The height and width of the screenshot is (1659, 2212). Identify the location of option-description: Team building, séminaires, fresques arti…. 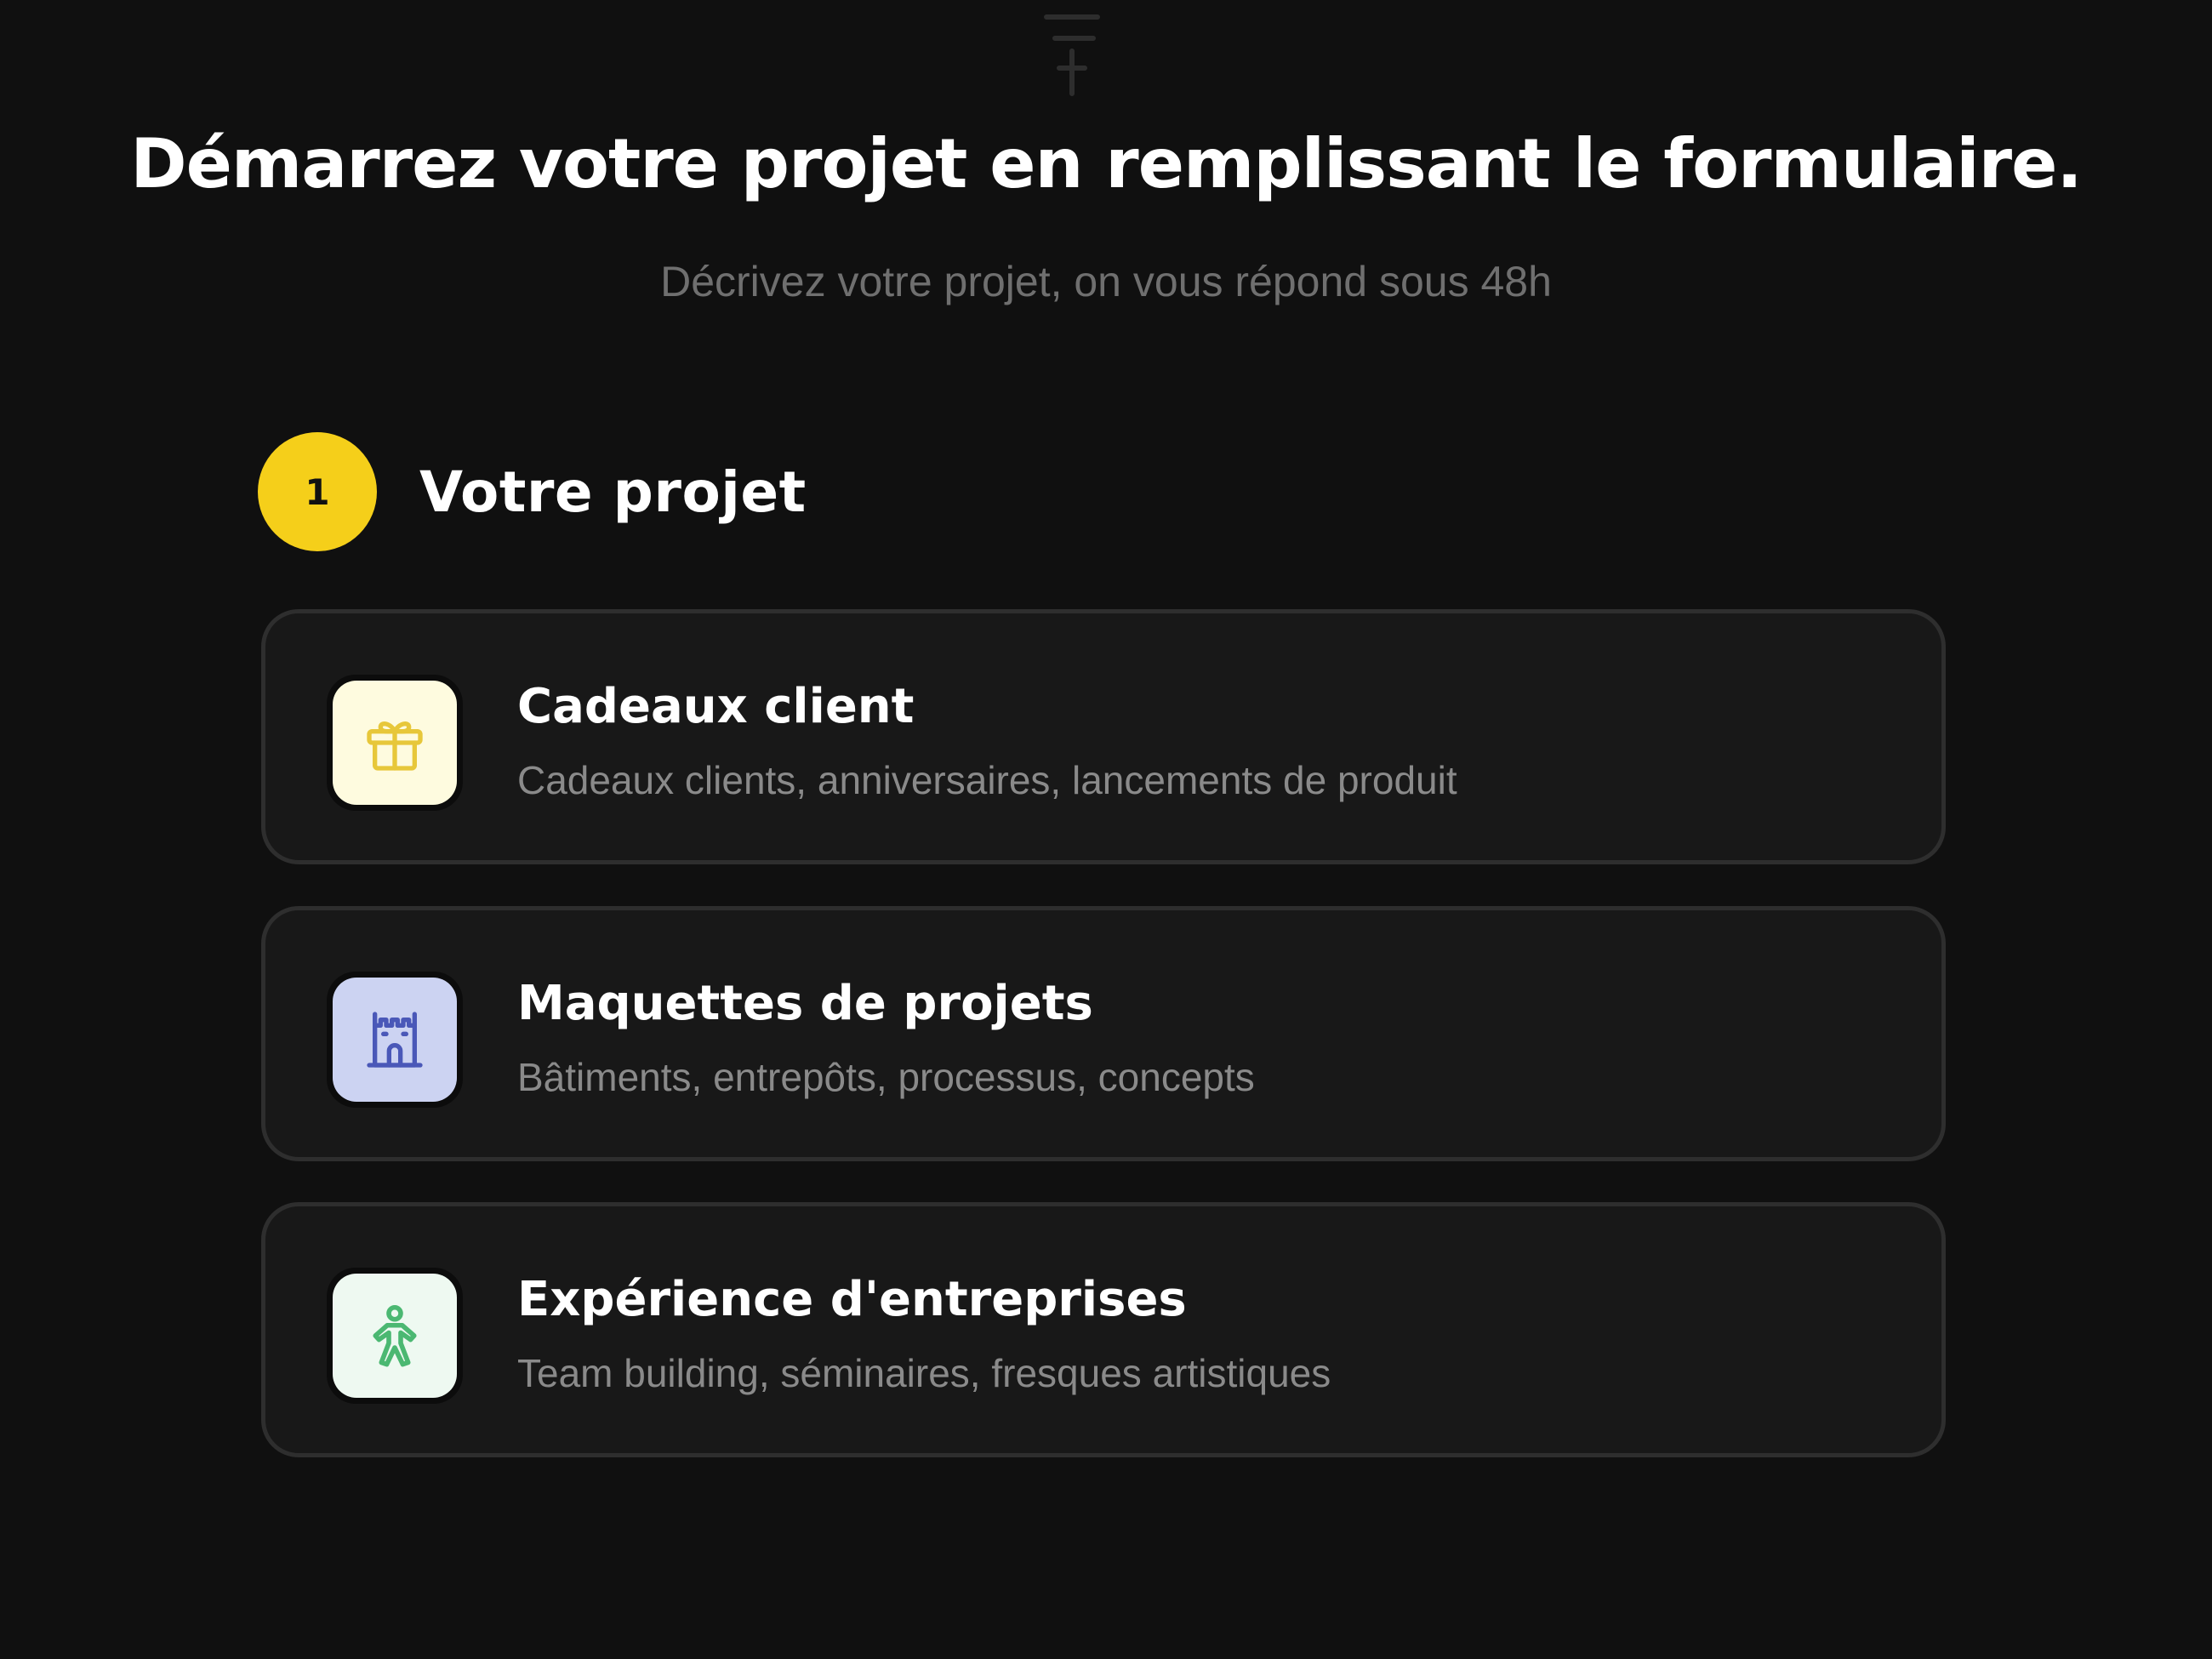
(924, 1373).